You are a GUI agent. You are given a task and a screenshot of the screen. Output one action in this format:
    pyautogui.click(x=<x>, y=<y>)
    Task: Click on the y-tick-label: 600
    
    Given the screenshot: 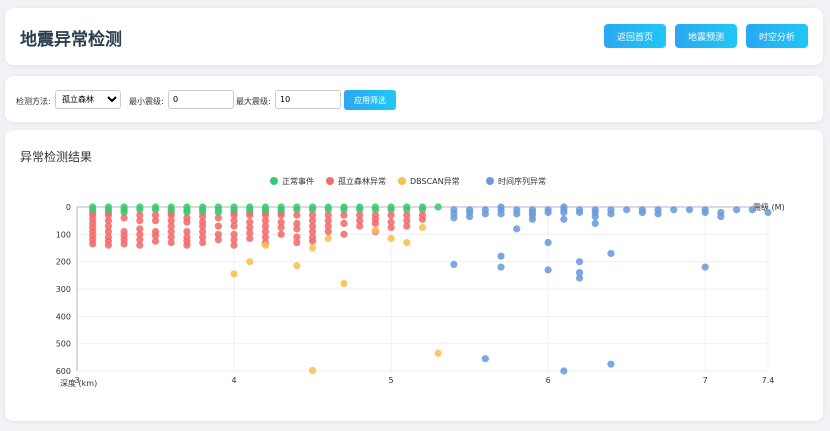 What is the action you would take?
    pyautogui.click(x=63, y=371)
    